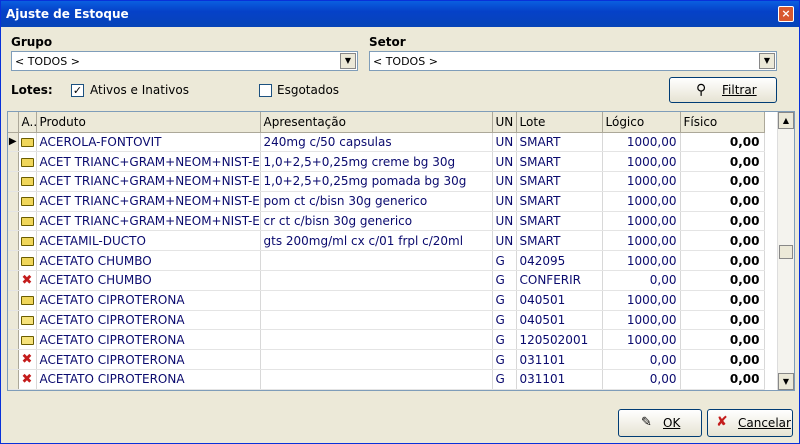 Image resolution: width=800 pixels, height=444 pixels. I want to click on apresentacao-cell: pom ct c/bisn 30g generico, so click(376, 201).